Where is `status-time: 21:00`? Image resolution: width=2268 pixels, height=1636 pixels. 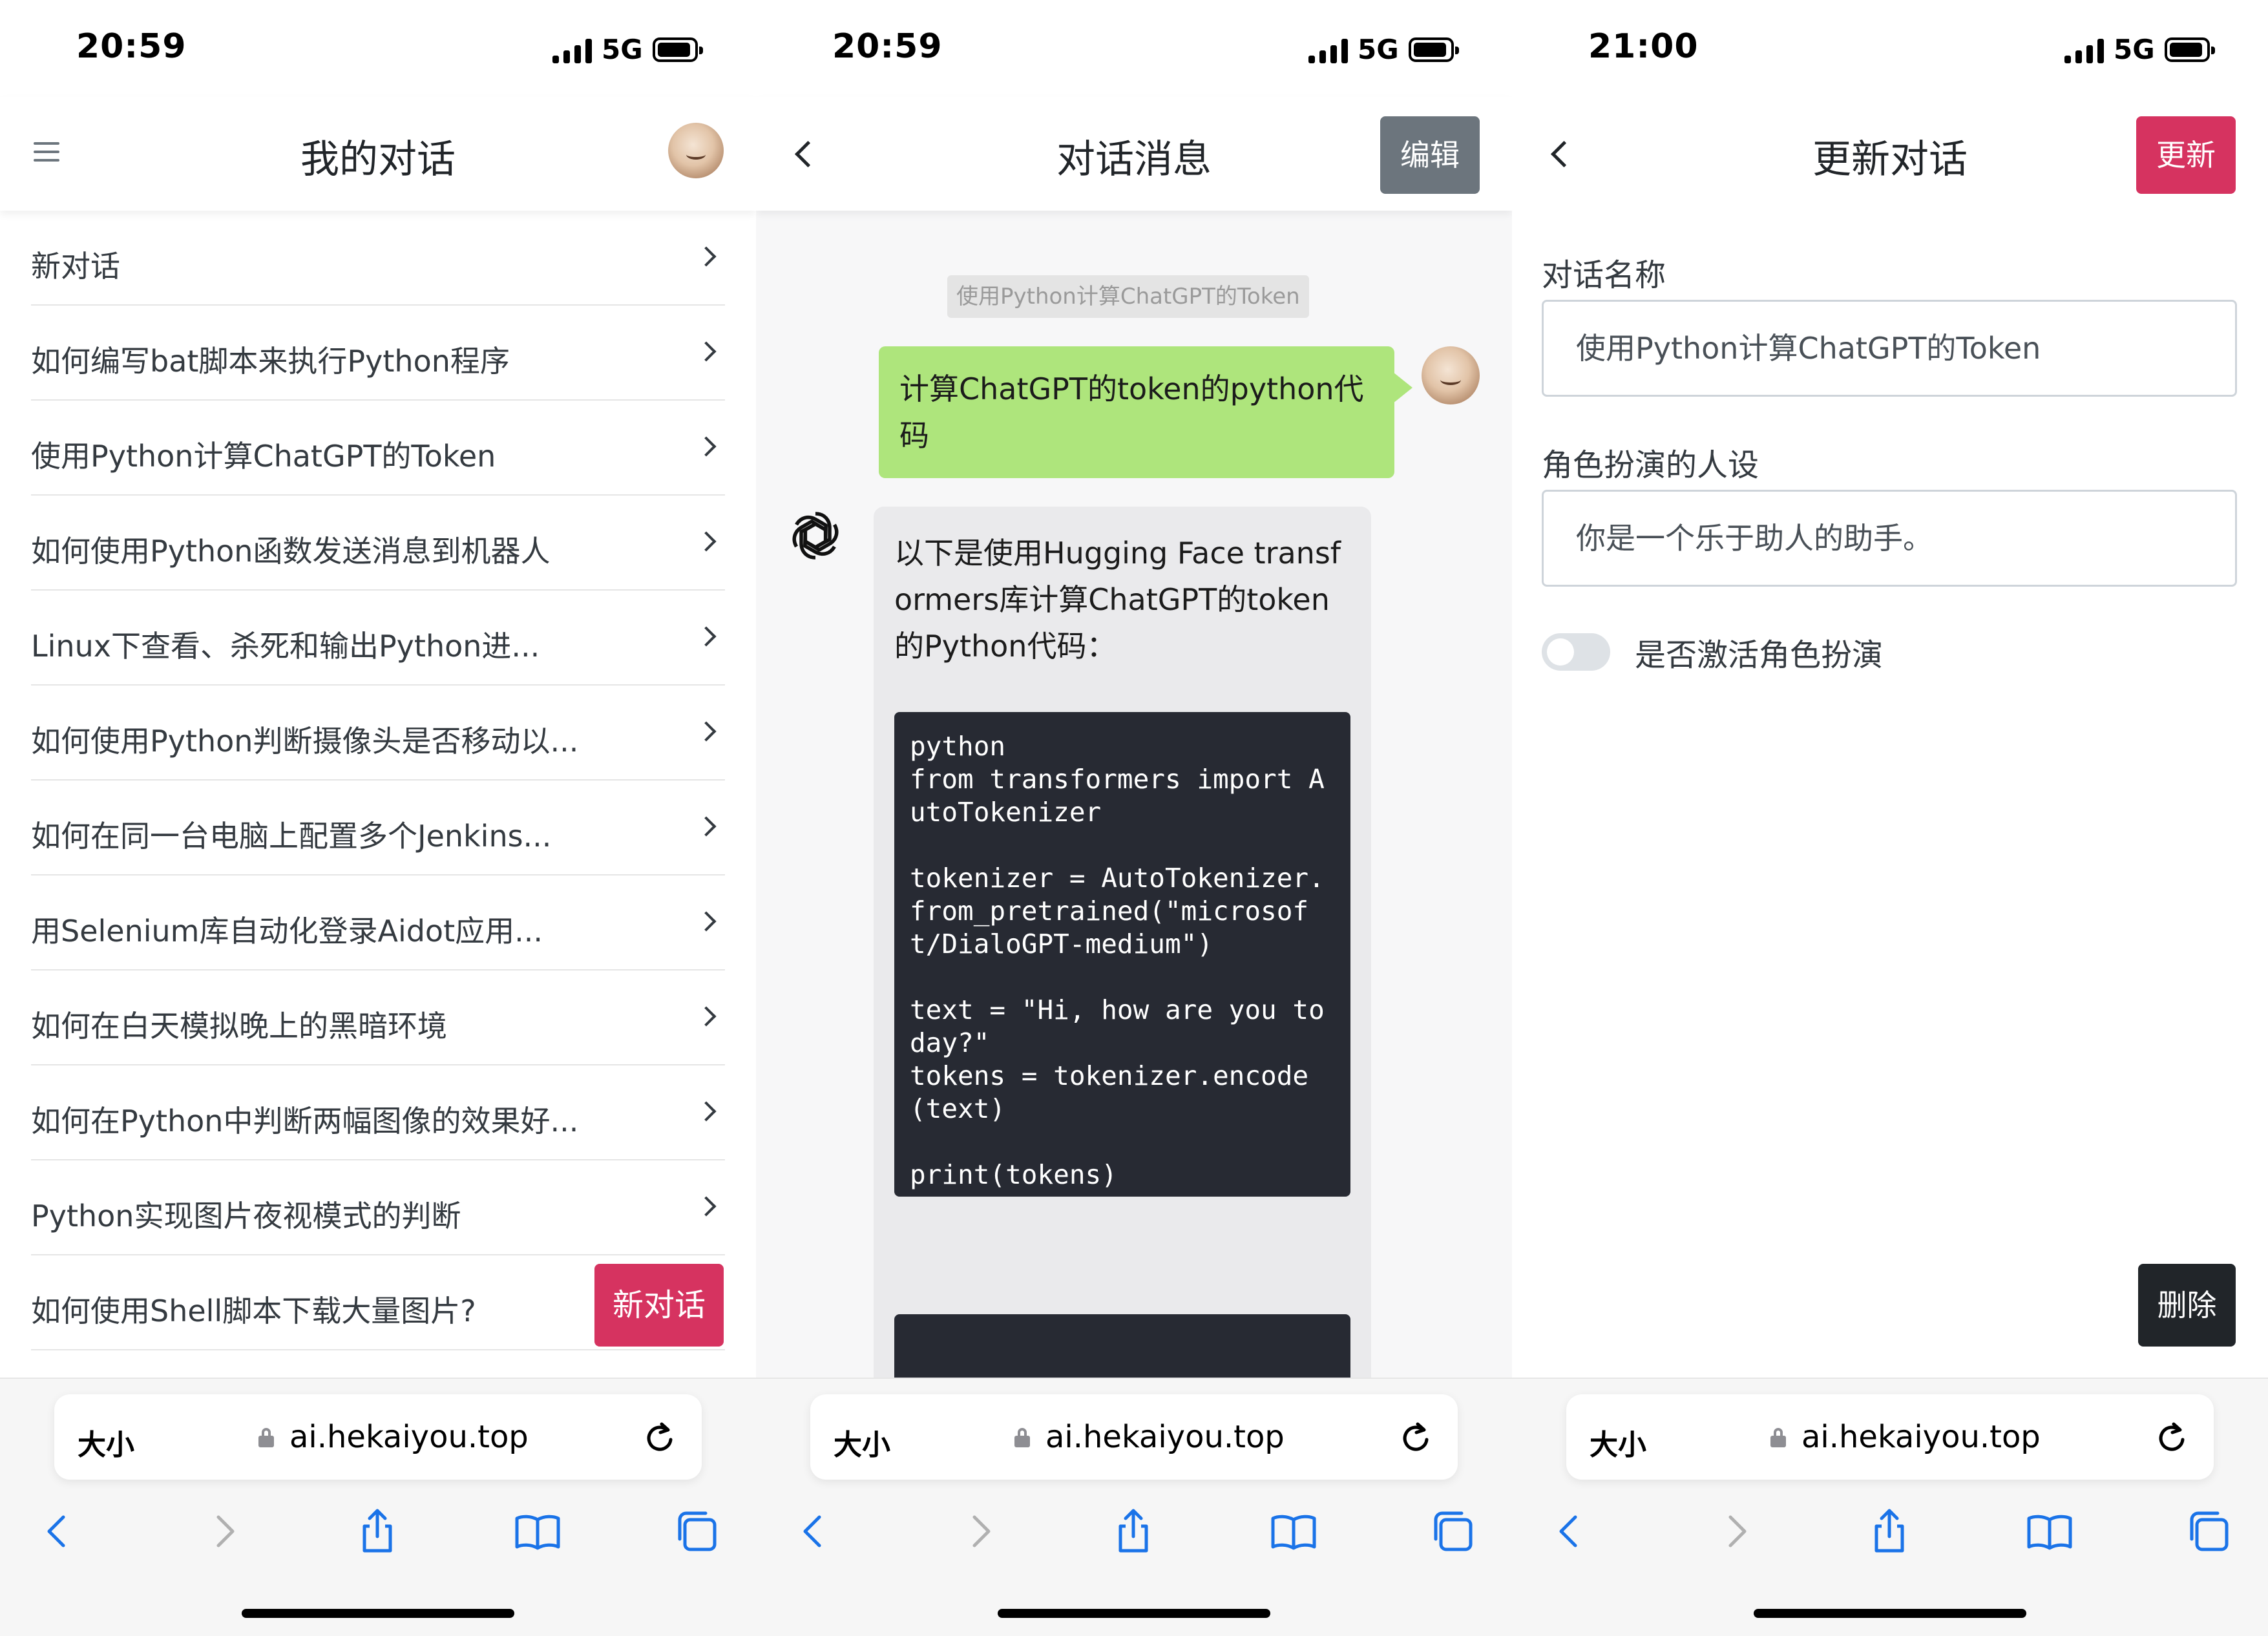 status-time: 21:00 is located at coordinates (1644, 47).